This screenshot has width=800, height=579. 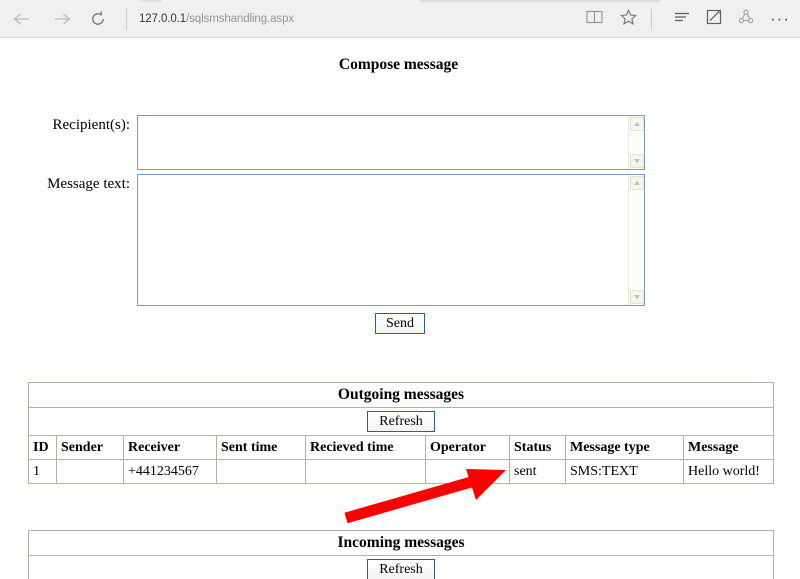 What do you see at coordinates (170, 447) in the screenshot?
I see `column-header-receiver: Receiver` at bounding box center [170, 447].